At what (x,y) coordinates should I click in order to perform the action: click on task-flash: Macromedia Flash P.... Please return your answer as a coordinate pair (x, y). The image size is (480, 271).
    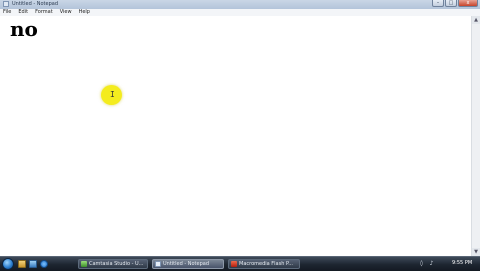
    Looking at the image, I should click on (264, 264).